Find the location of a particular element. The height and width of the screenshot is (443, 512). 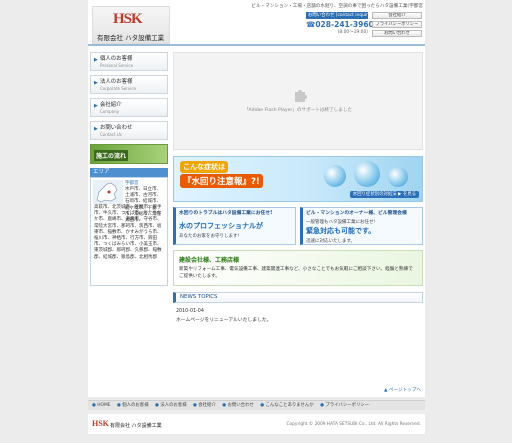

banner-link-button: 水回り症状別の対処法 ▶ を見る is located at coordinates (384, 194).